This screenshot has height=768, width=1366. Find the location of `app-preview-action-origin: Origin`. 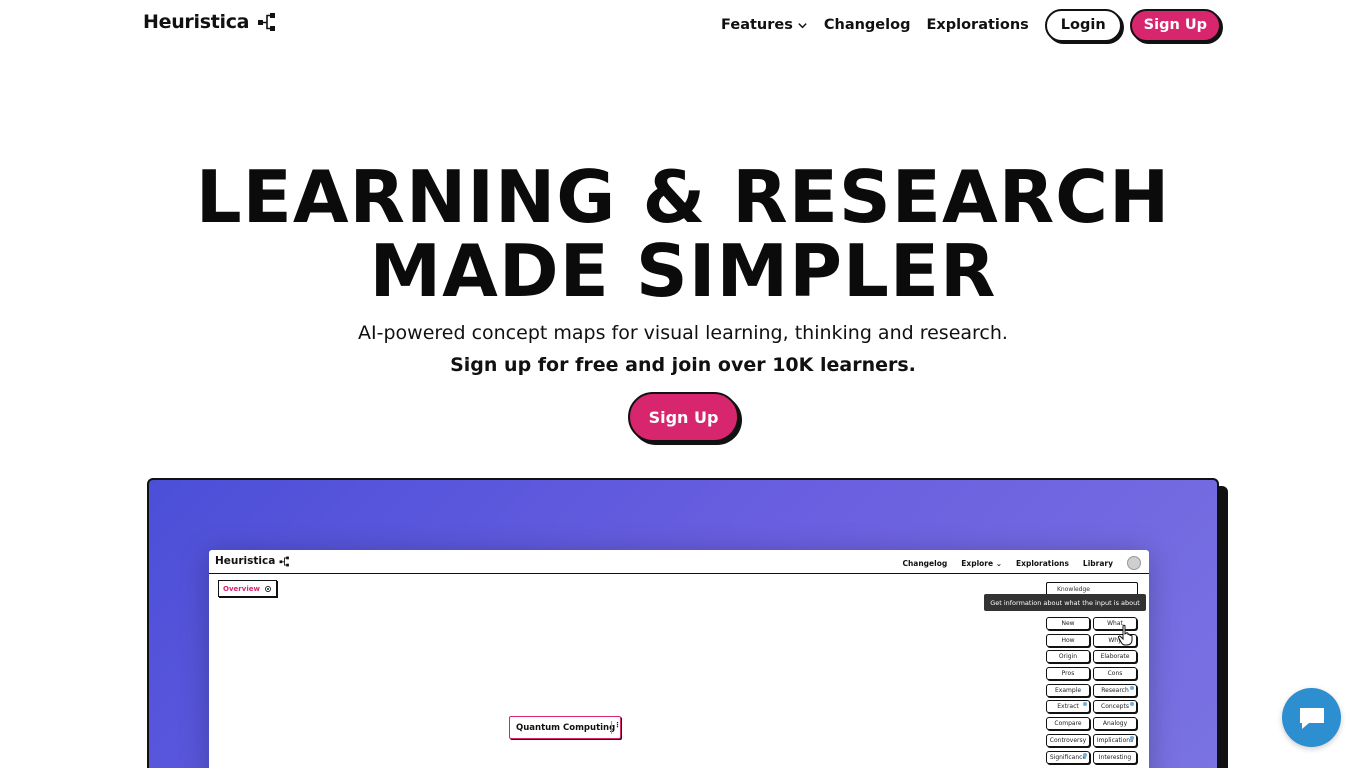

app-preview-action-origin: Origin is located at coordinates (1068, 657).